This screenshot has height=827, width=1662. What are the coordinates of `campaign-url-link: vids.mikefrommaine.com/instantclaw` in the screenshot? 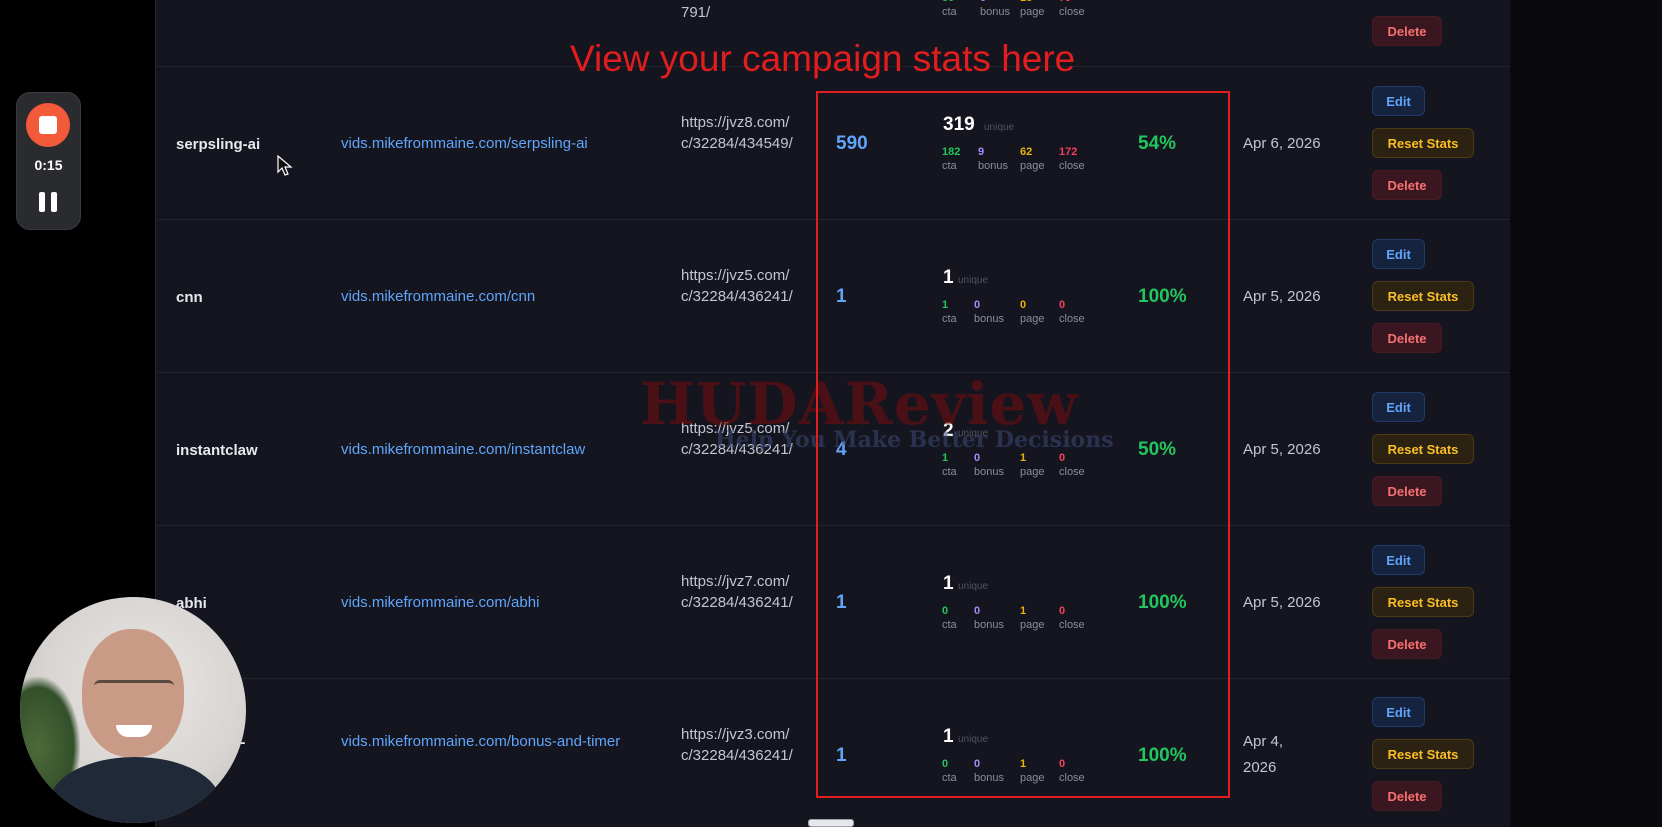 It's located at (481, 450).